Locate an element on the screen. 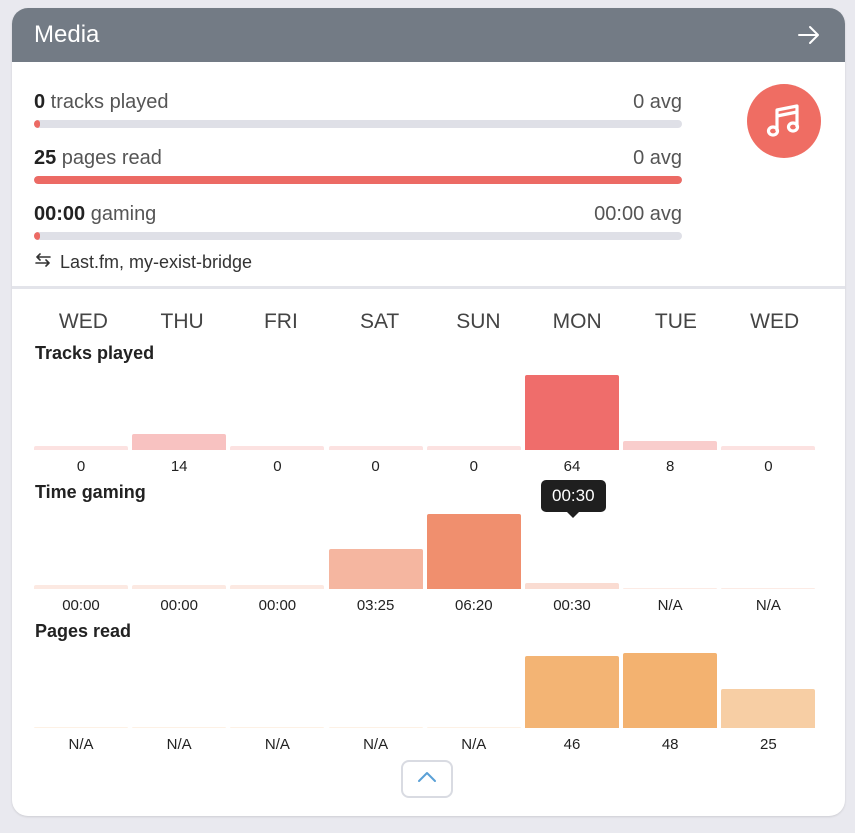 The height and width of the screenshot is (833, 855). chart-value-label: 14 is located at coordinates (179, 466).